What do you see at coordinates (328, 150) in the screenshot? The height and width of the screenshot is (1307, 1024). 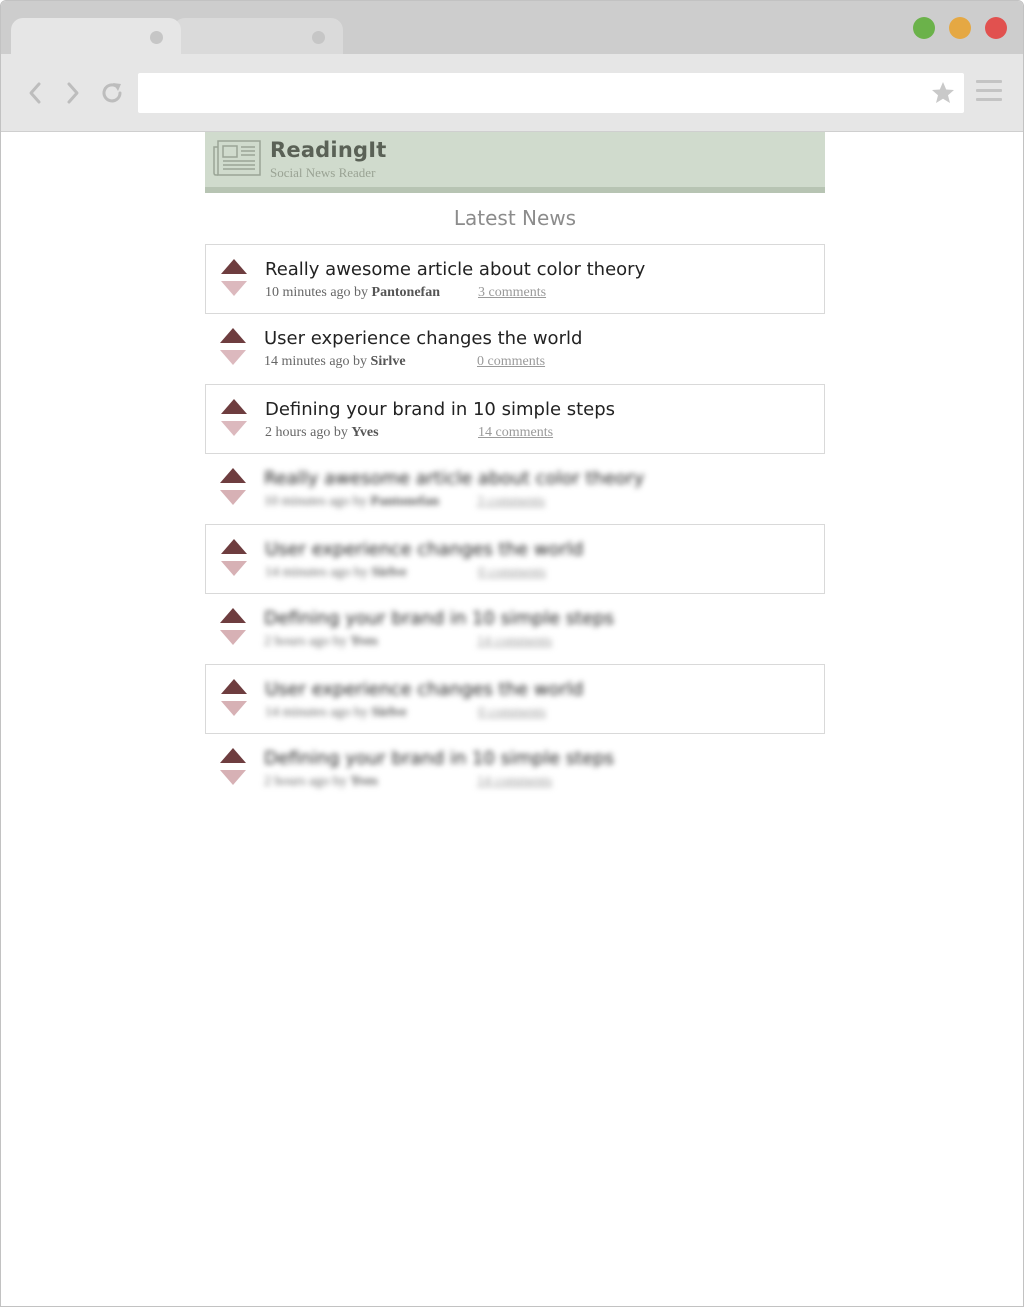 I see `app-title: ReadingIt` at bounding box center [328, 150].